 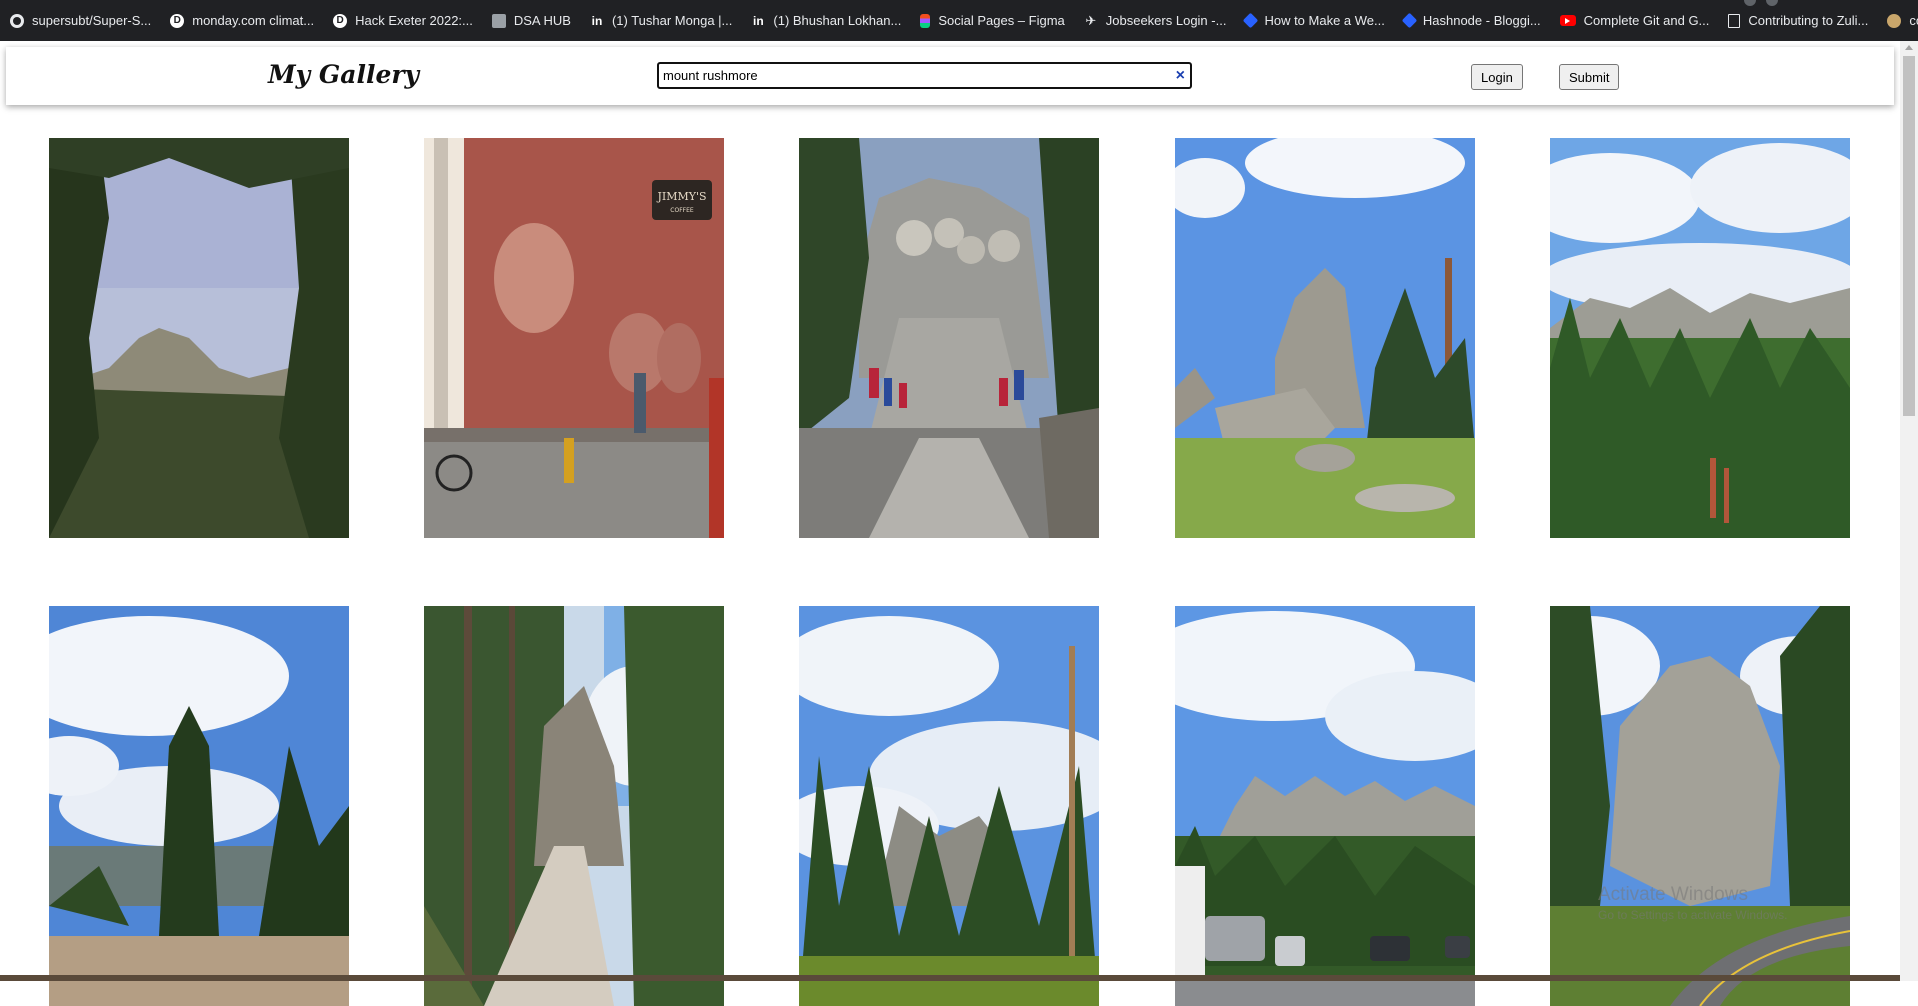 I want to click on road-photo, so click(x=1700, y=806).